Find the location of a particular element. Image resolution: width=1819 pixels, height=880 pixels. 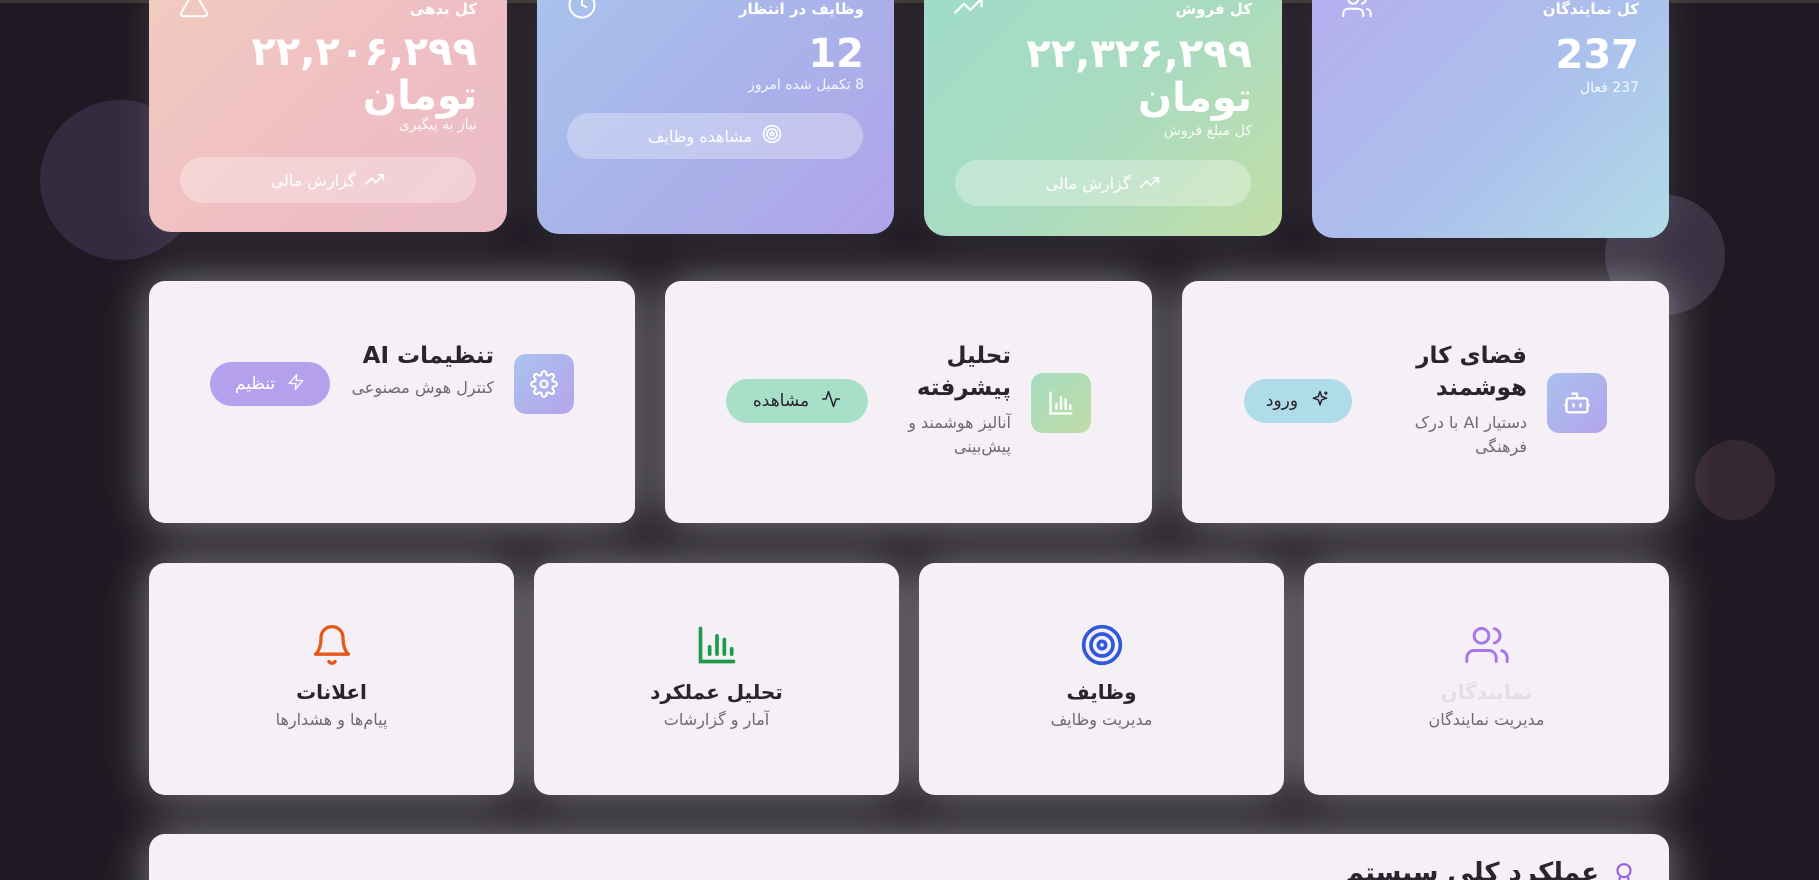

zap-icon is located at coordinates (296, 384).